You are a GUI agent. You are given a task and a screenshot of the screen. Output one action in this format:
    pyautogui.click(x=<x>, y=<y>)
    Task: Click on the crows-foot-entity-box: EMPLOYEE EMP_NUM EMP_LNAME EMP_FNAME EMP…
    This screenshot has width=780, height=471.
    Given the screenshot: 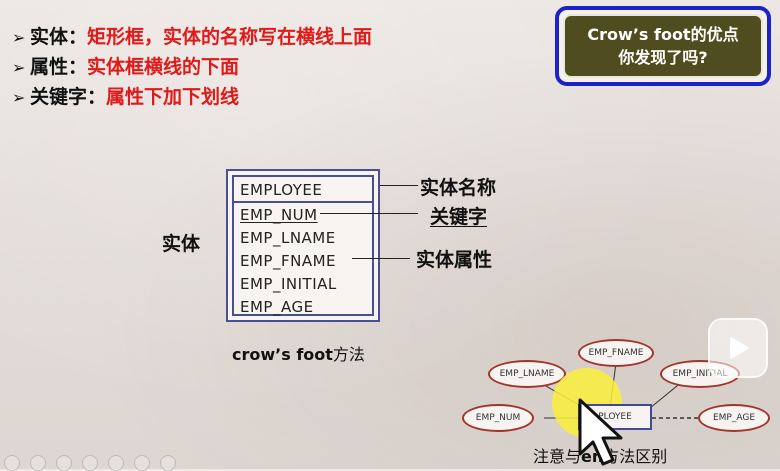 What is the action you would take?
    pyautogui.click(x=303, y=245)
    